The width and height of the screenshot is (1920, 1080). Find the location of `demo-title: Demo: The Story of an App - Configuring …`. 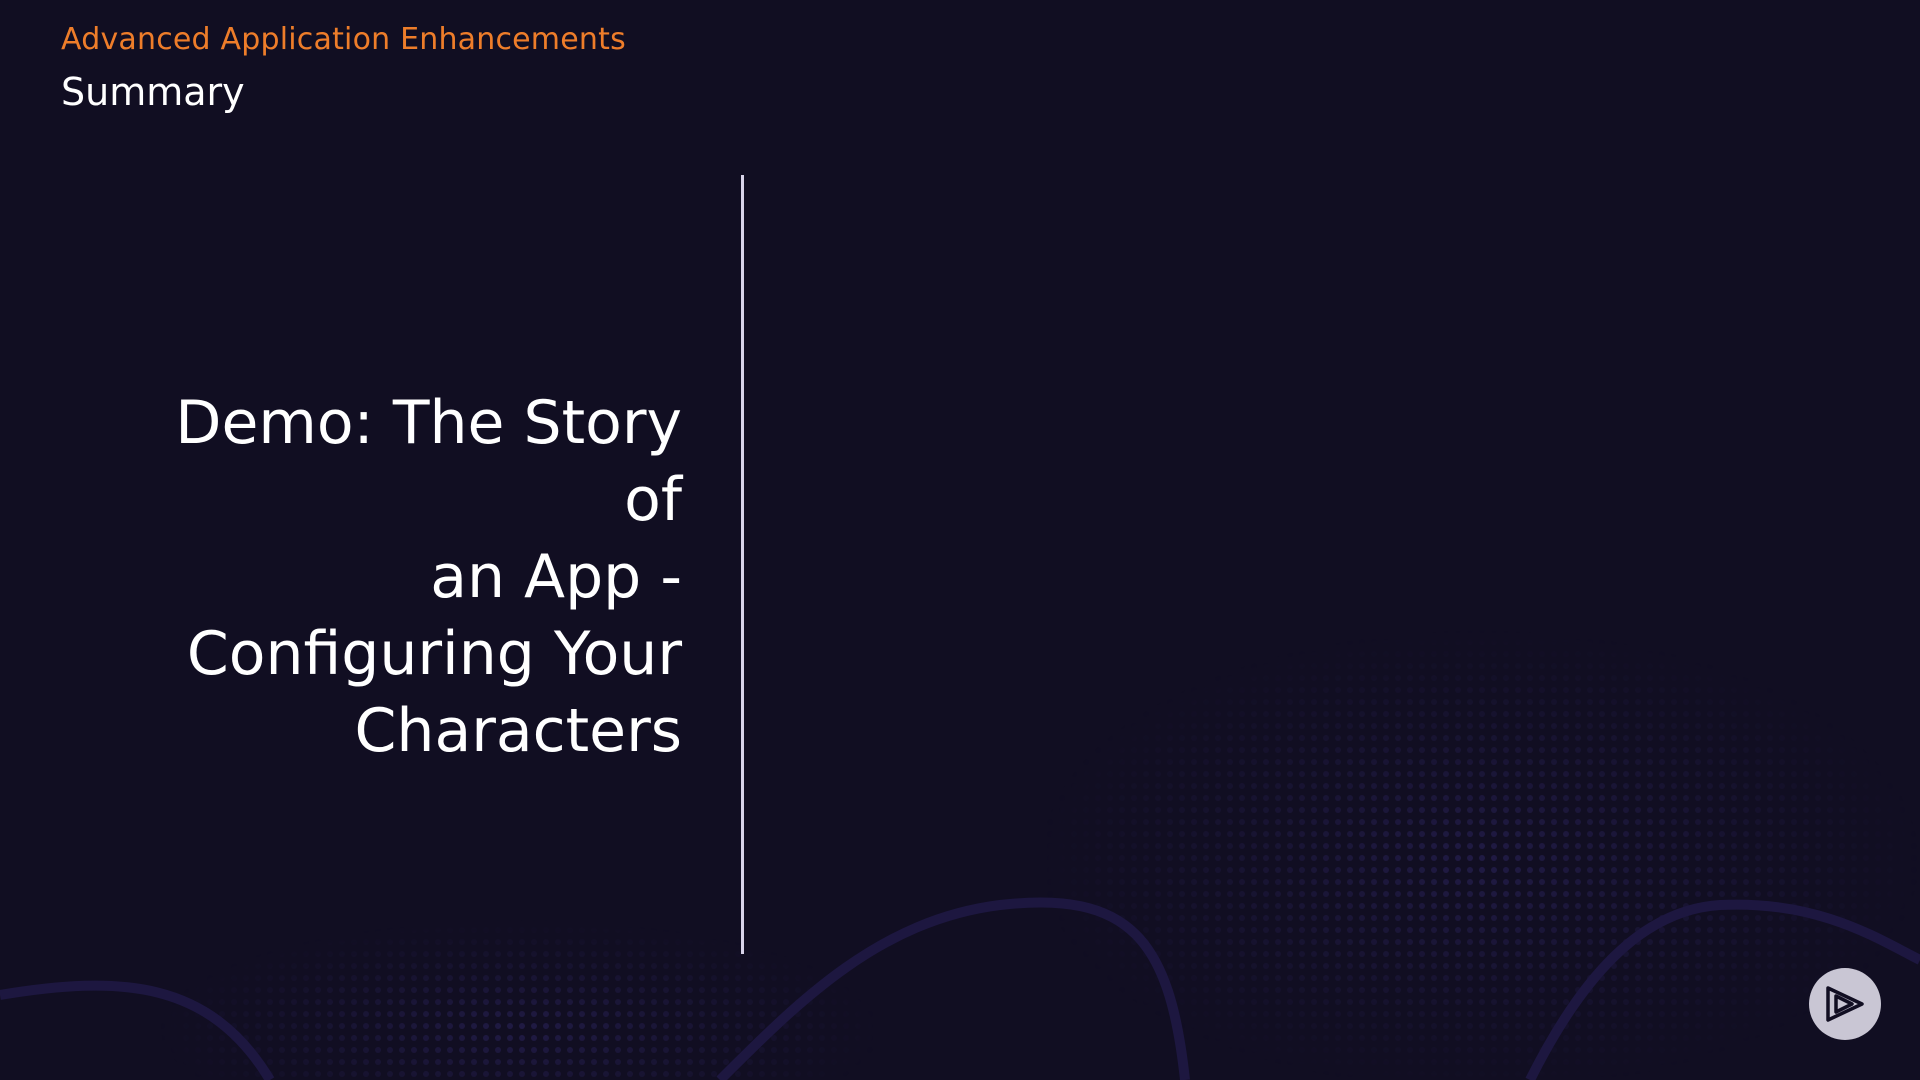

demo-title: Demo: The Story of an App - Configuring … is located at coordinates (391, 577).